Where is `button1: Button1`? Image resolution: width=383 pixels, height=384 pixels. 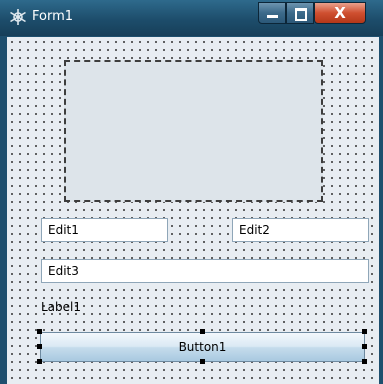 button1: Button1 is located at coordinates (202, 347).